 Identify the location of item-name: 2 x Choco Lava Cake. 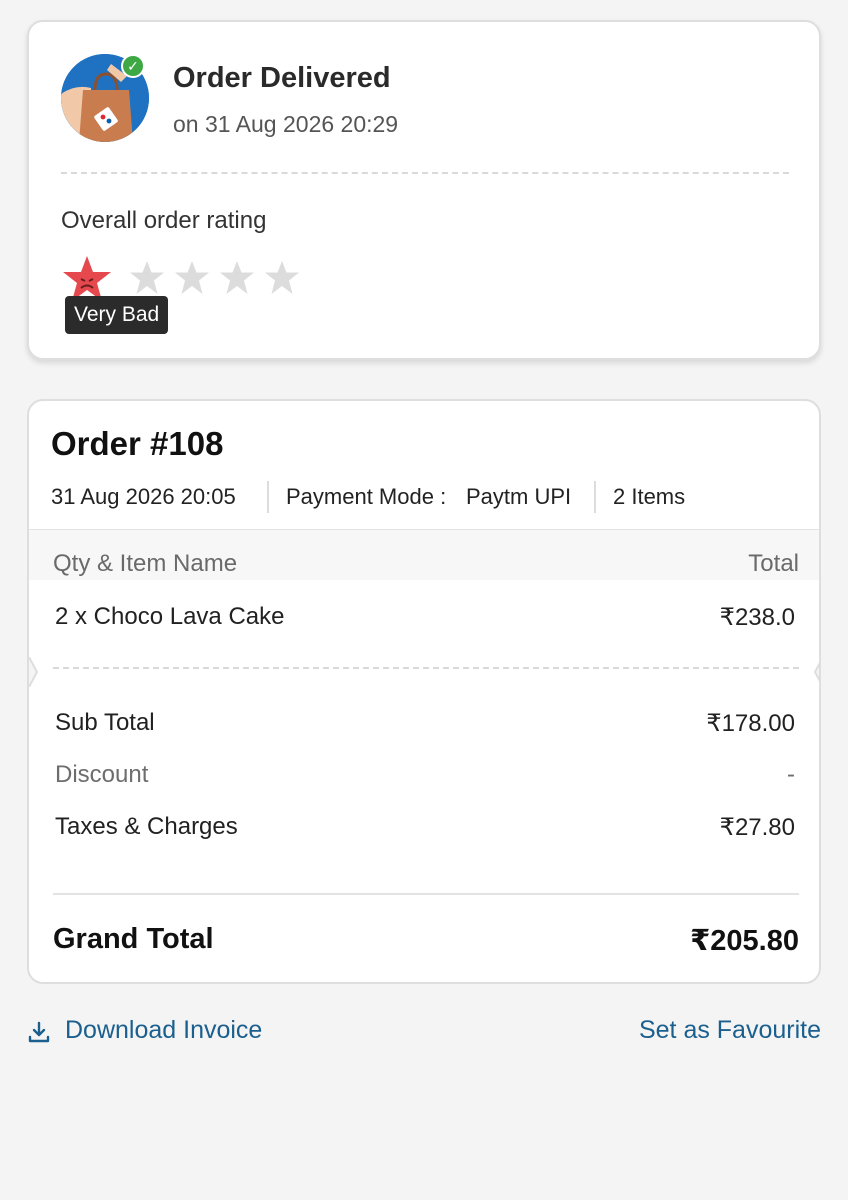
(170, 616).